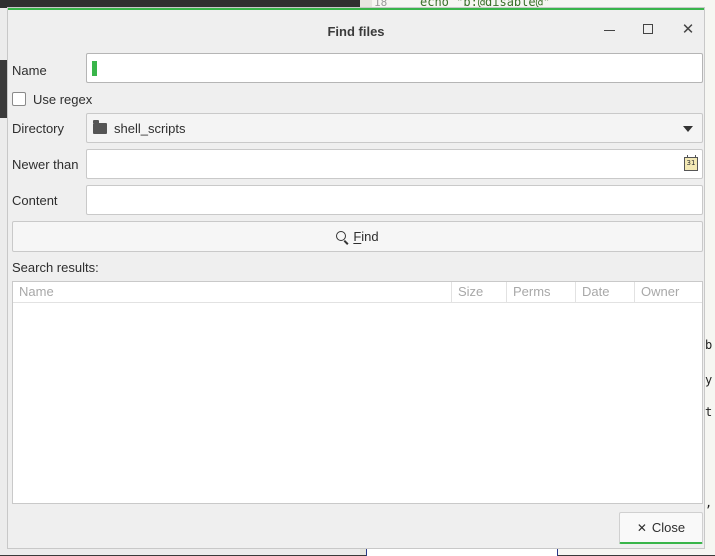  I want to click on background-panel, so click(4, 89).